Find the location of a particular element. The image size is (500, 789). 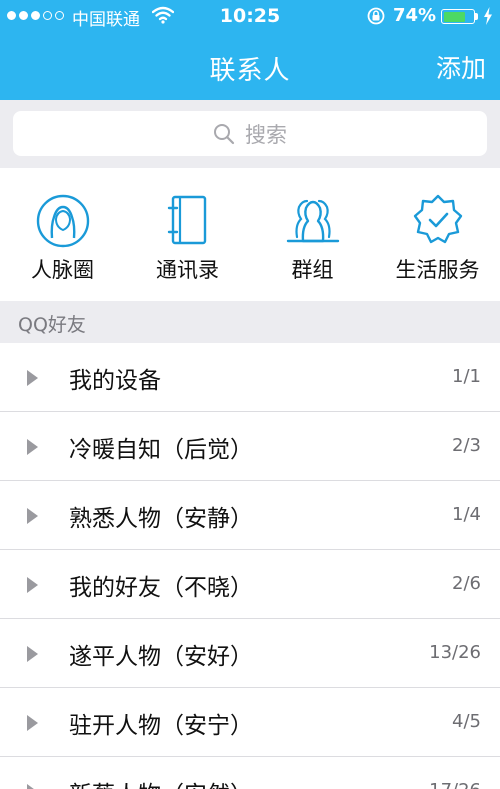

quick-entry-life-services: 生活服务 is located at coordinates (437, 234).